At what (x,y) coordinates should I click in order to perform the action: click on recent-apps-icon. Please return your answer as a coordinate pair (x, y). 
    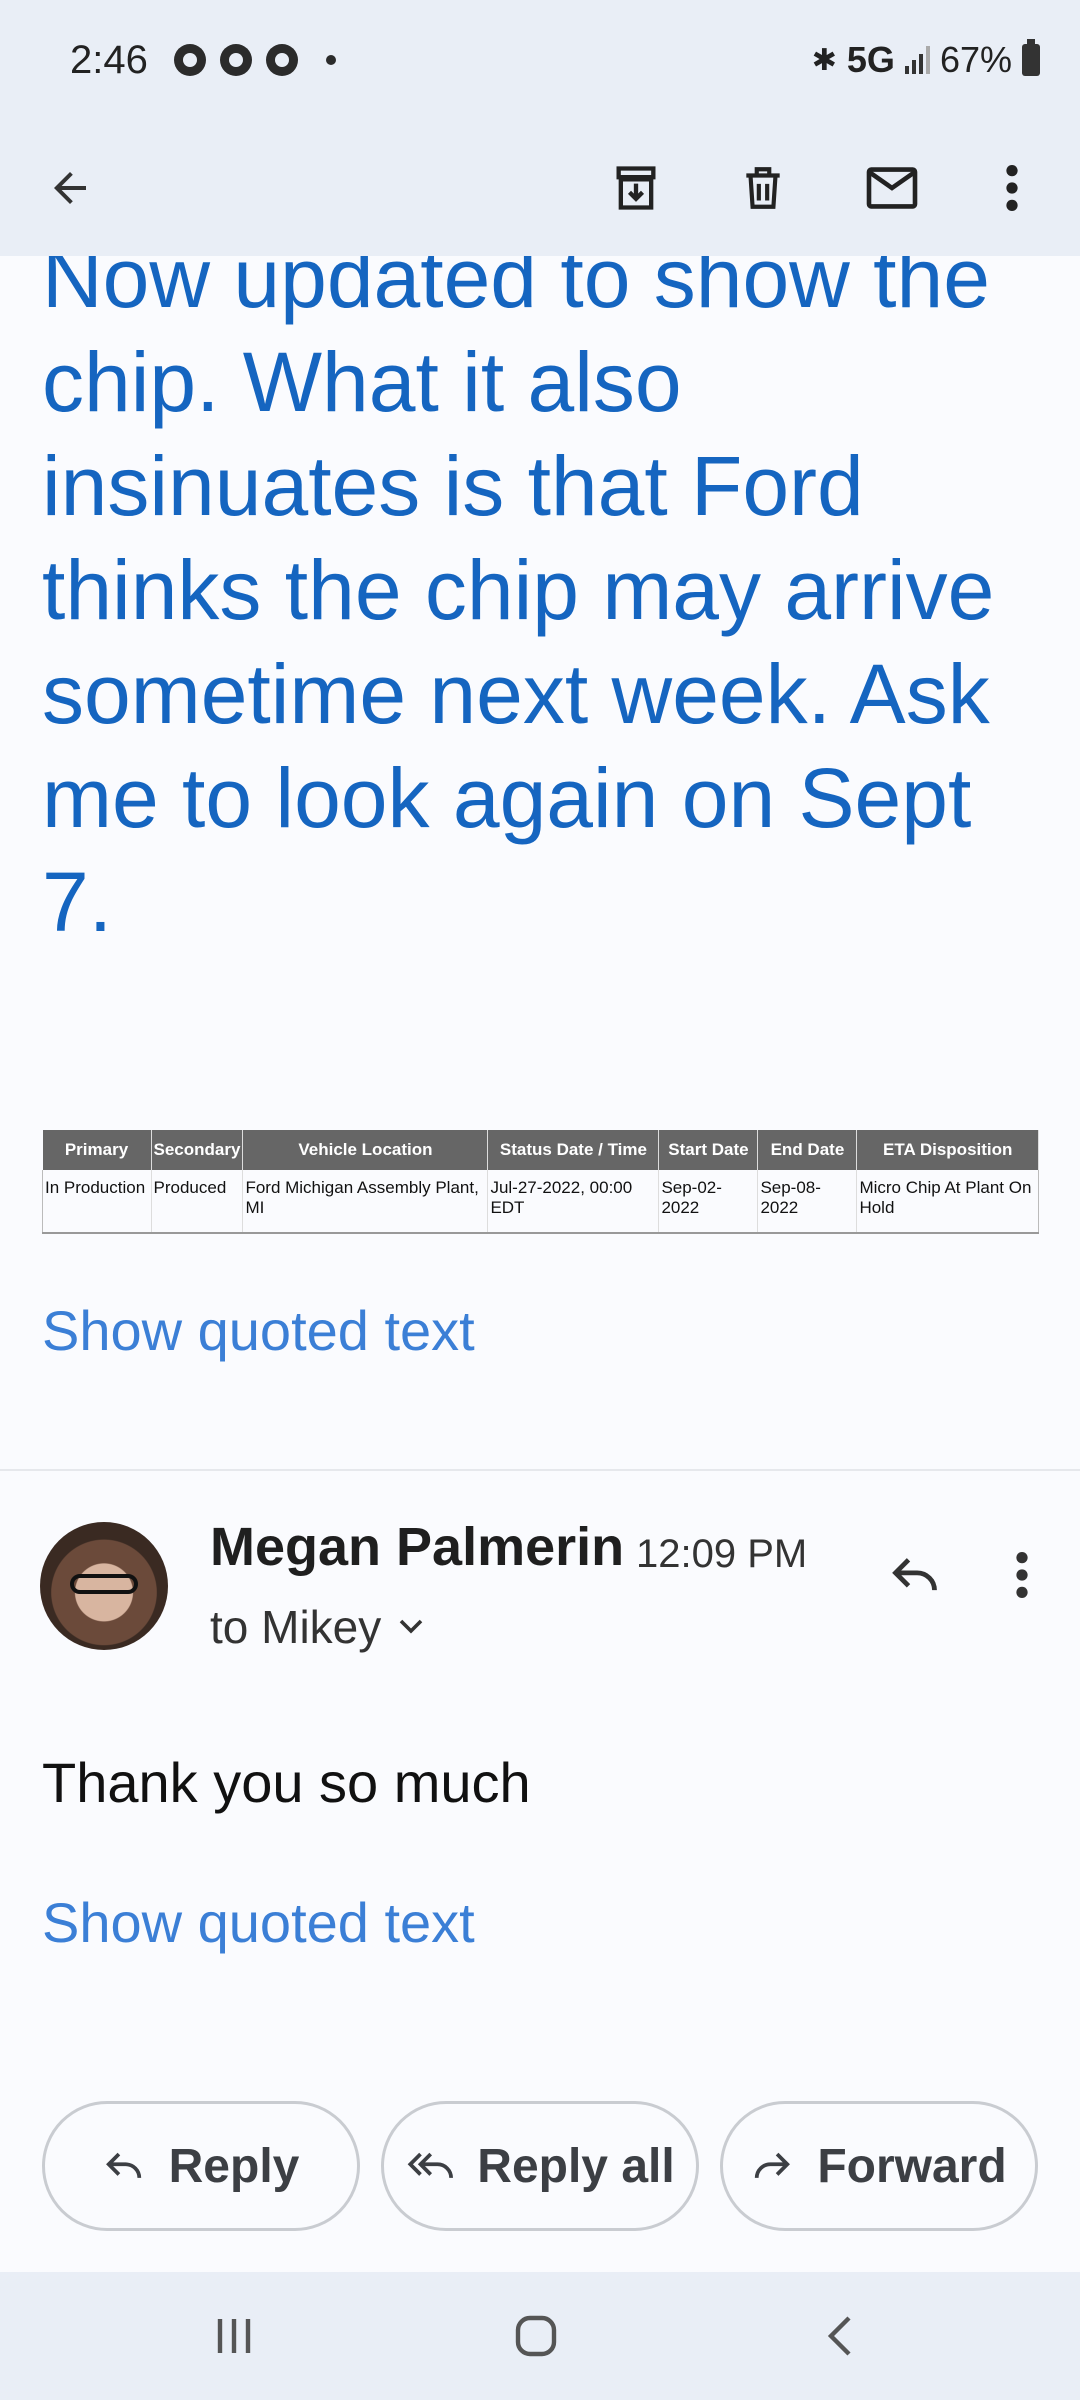
    Looking at the image, I should click on (234, 2336).